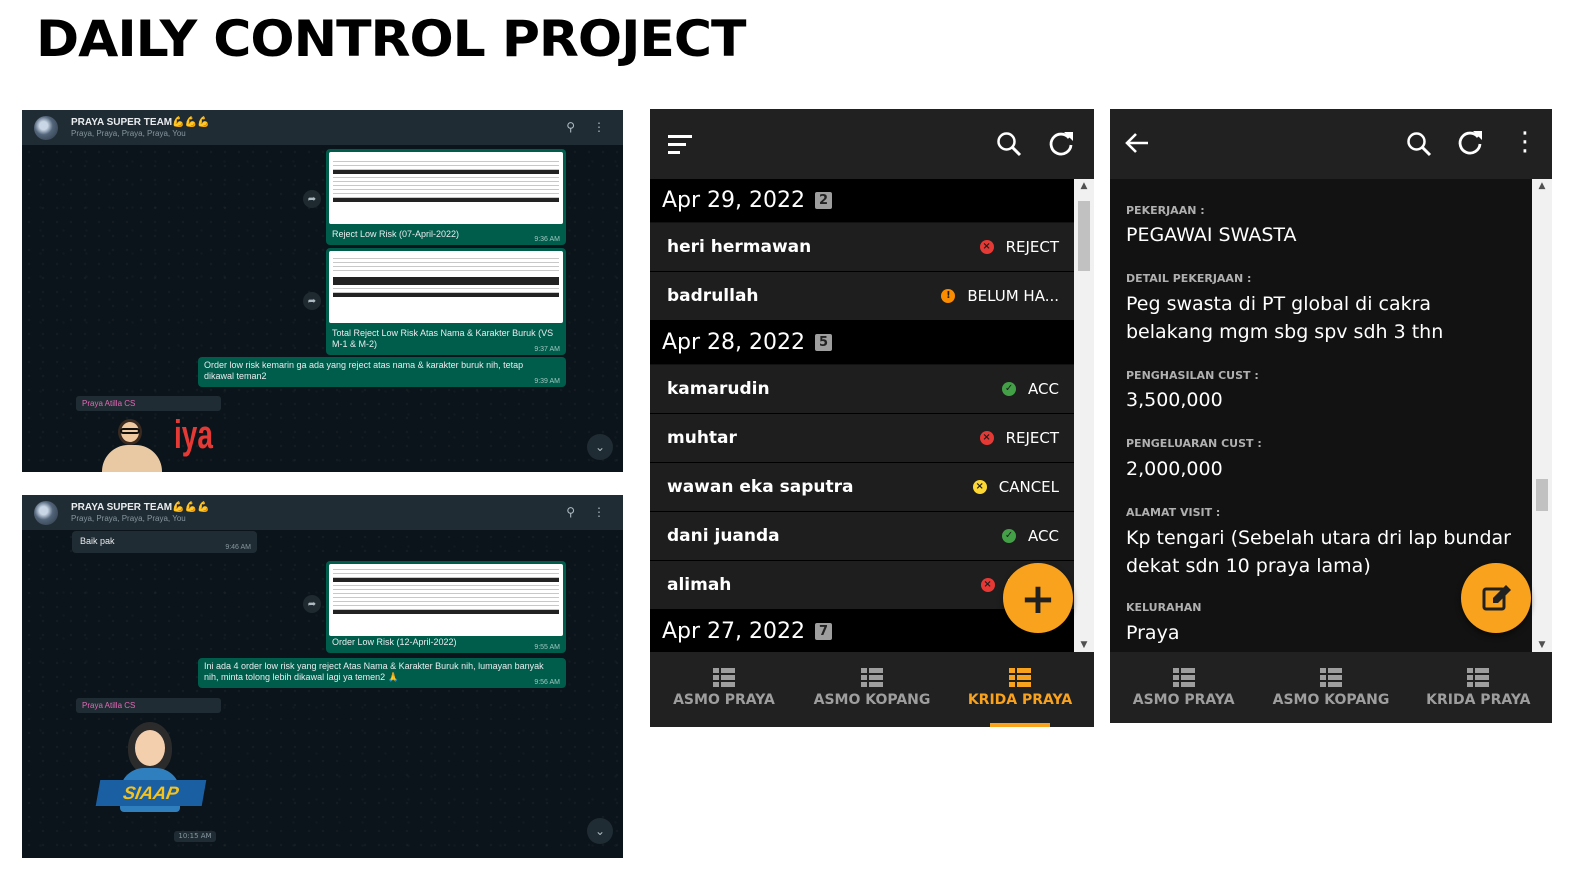 The width and height of the screenshot is (1595, 880). Describe the element at coordinates (872, 700) in the screenshot. I see `nav-label: ASMO KOPANG` at that location.